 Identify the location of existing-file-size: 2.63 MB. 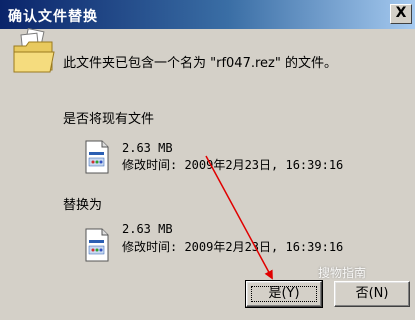
(147, 148).